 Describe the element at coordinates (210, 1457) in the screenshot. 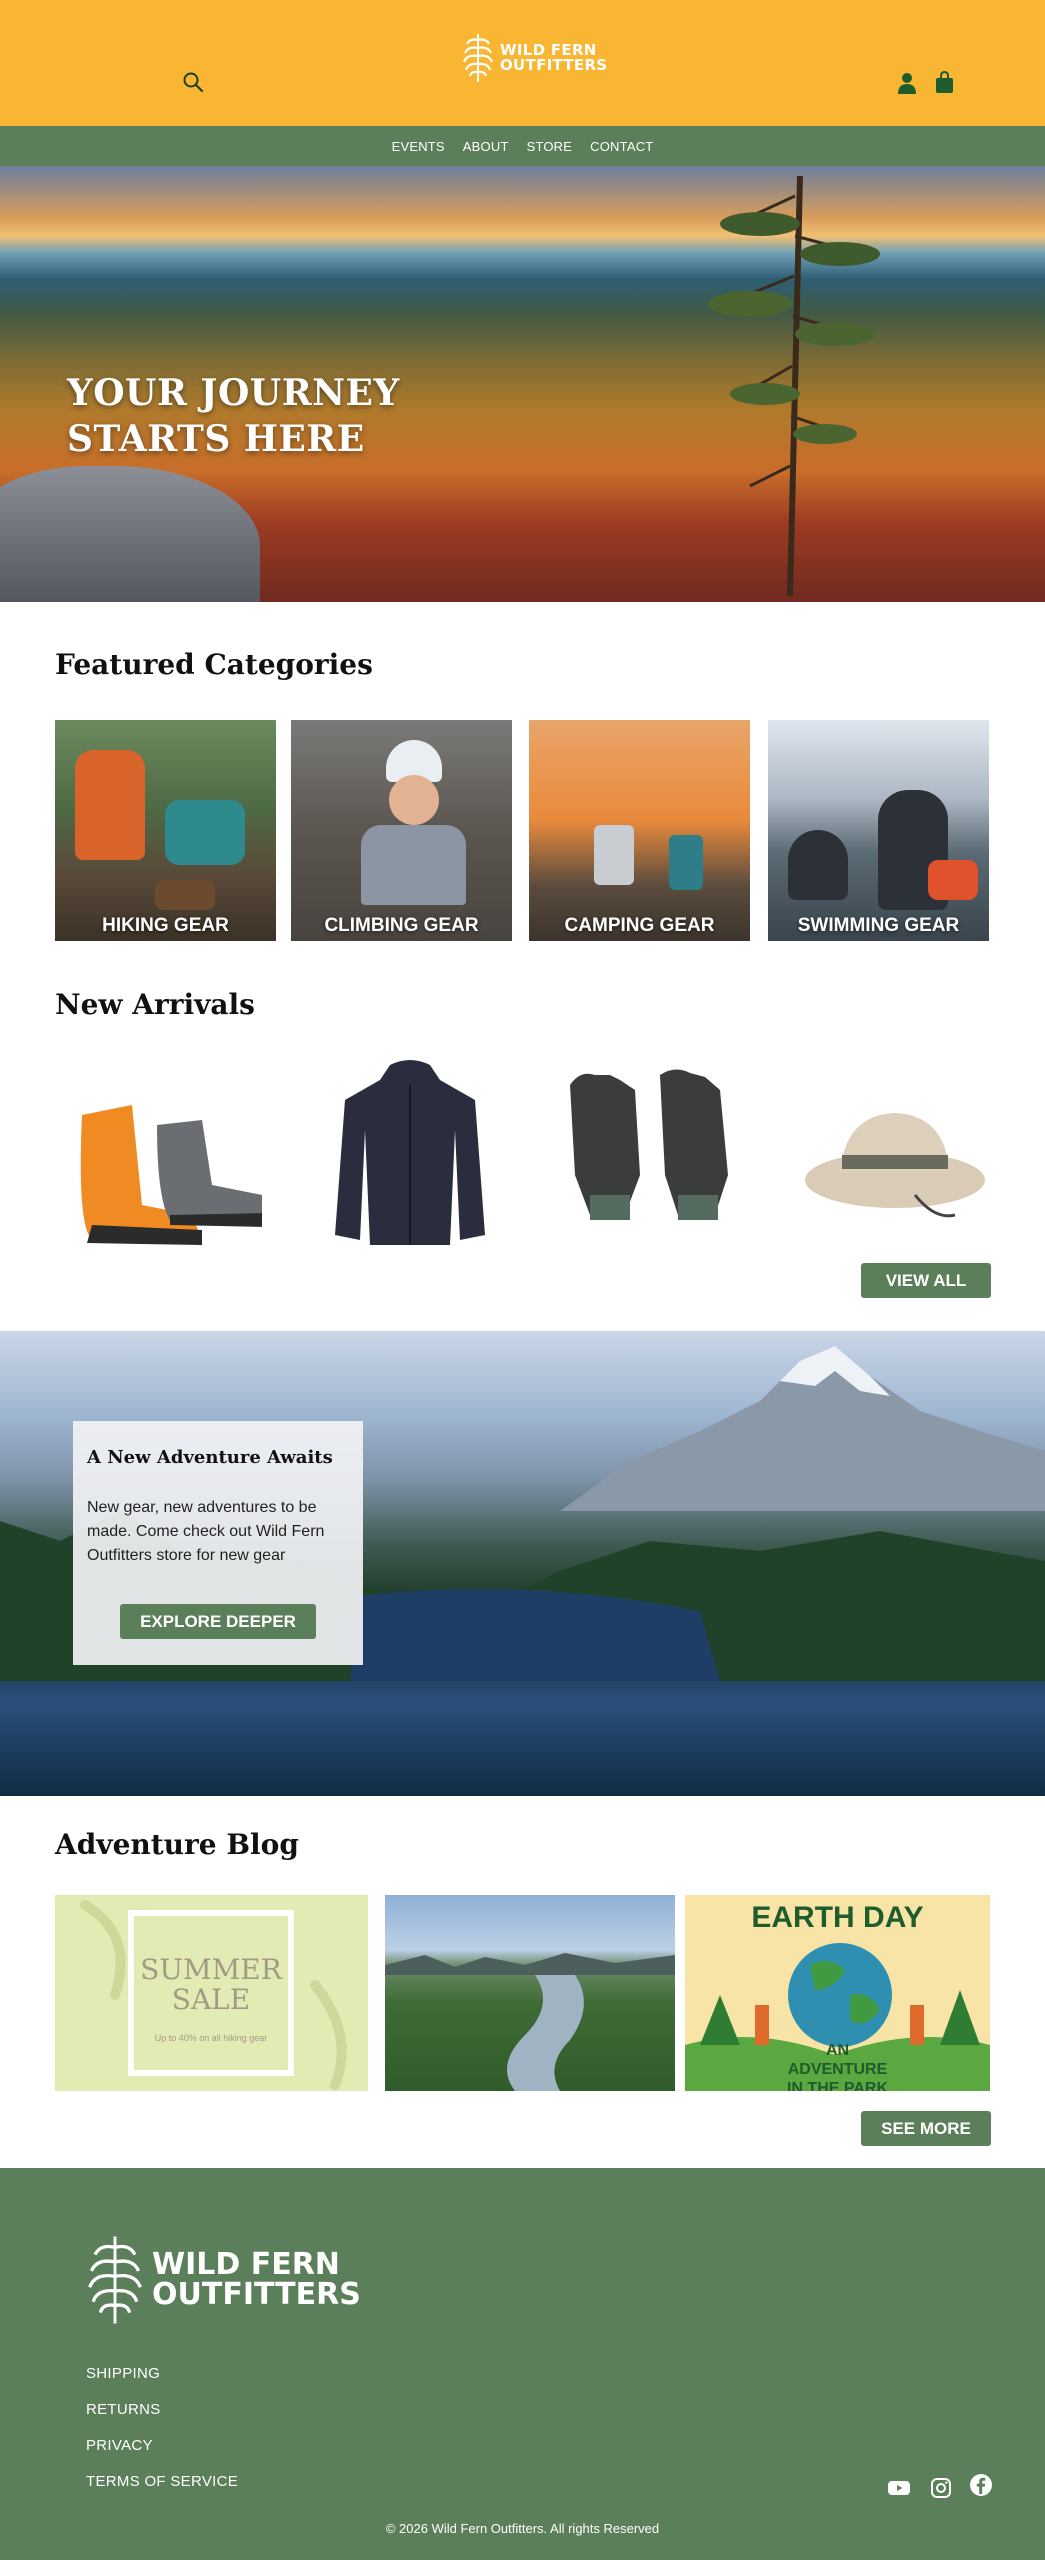

I see `adventure-card-title: A New Adventure Awaits` at that location.